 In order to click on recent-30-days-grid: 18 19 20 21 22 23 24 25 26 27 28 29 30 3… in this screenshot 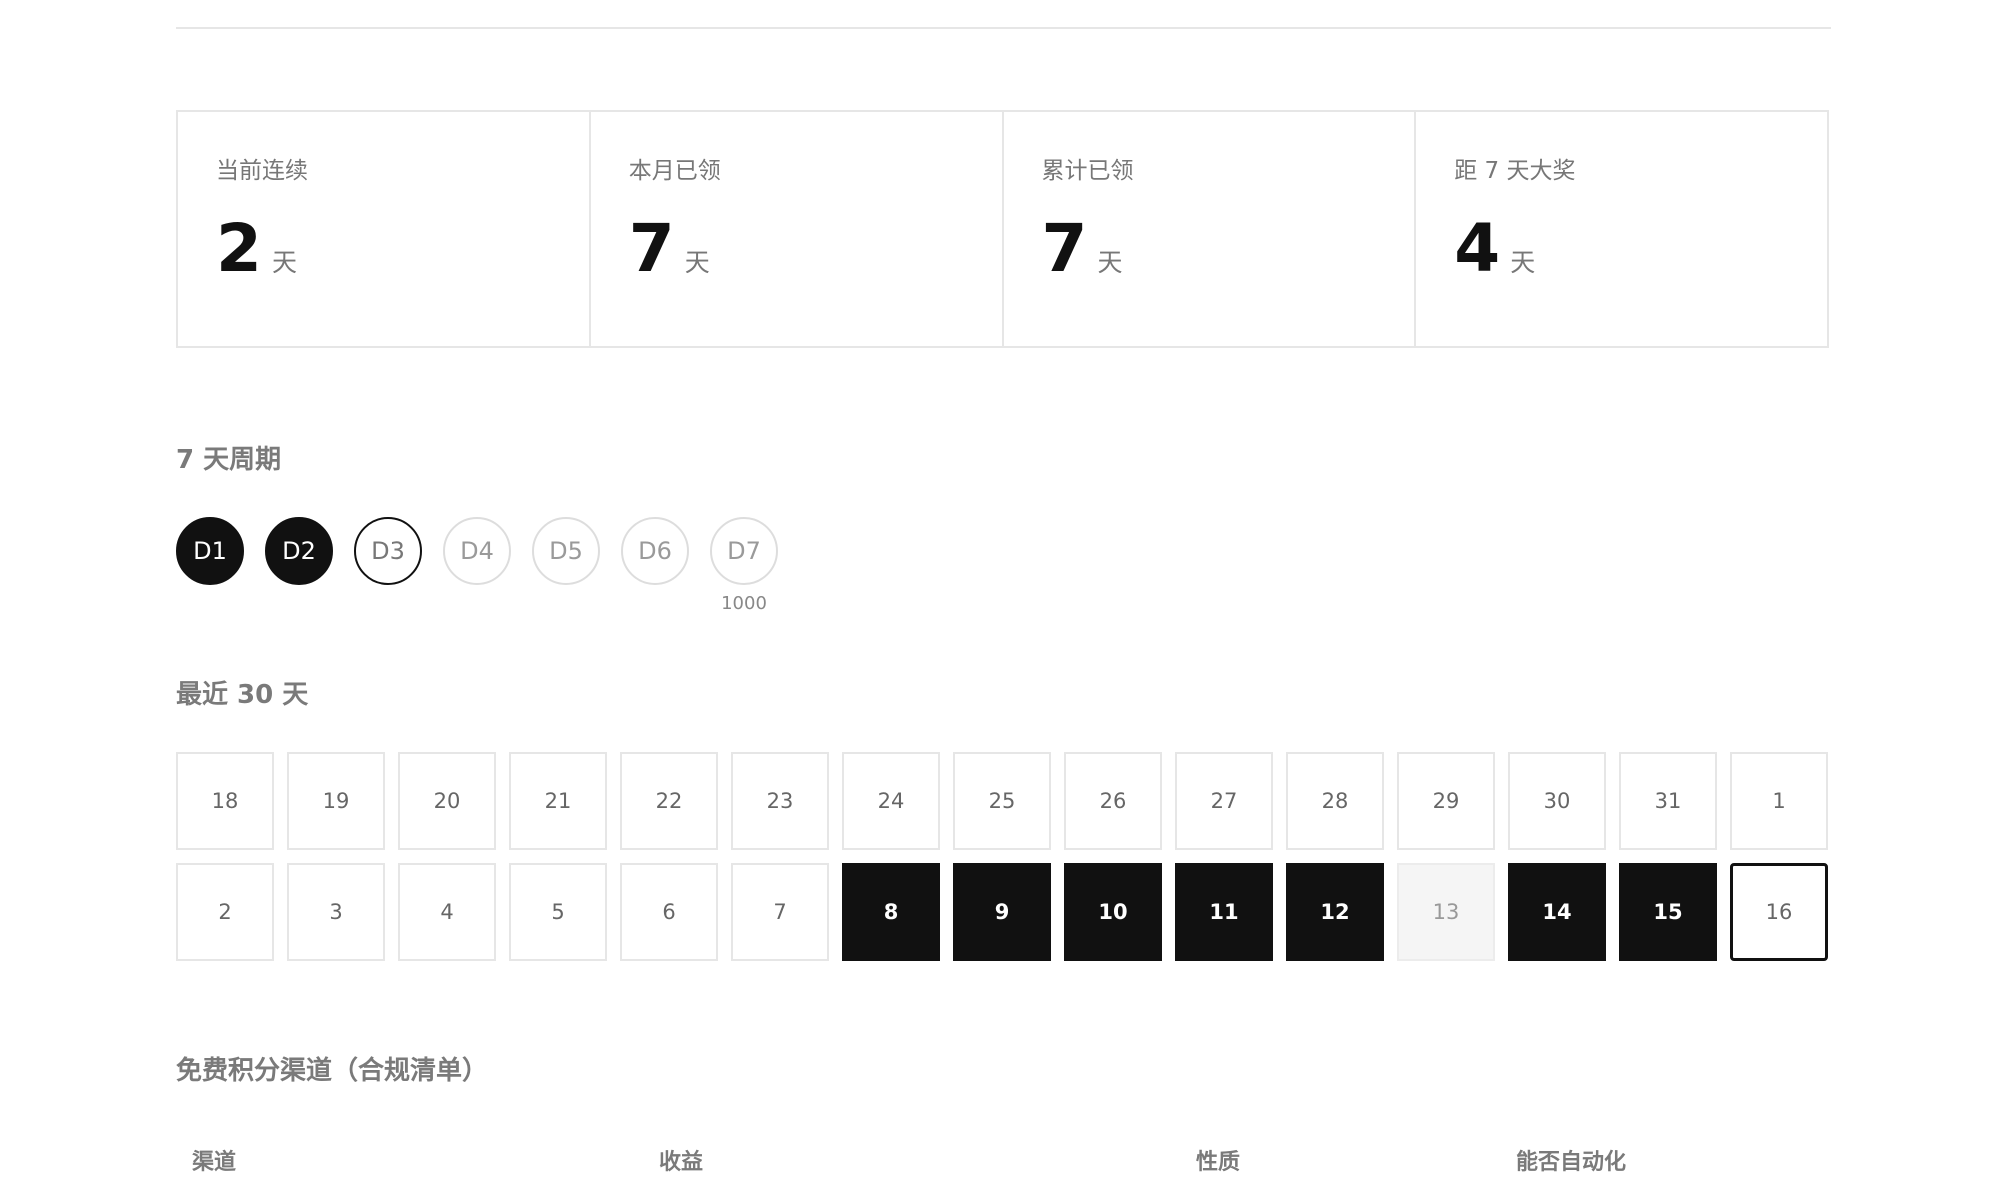, I will do `click(1007, 858)`.